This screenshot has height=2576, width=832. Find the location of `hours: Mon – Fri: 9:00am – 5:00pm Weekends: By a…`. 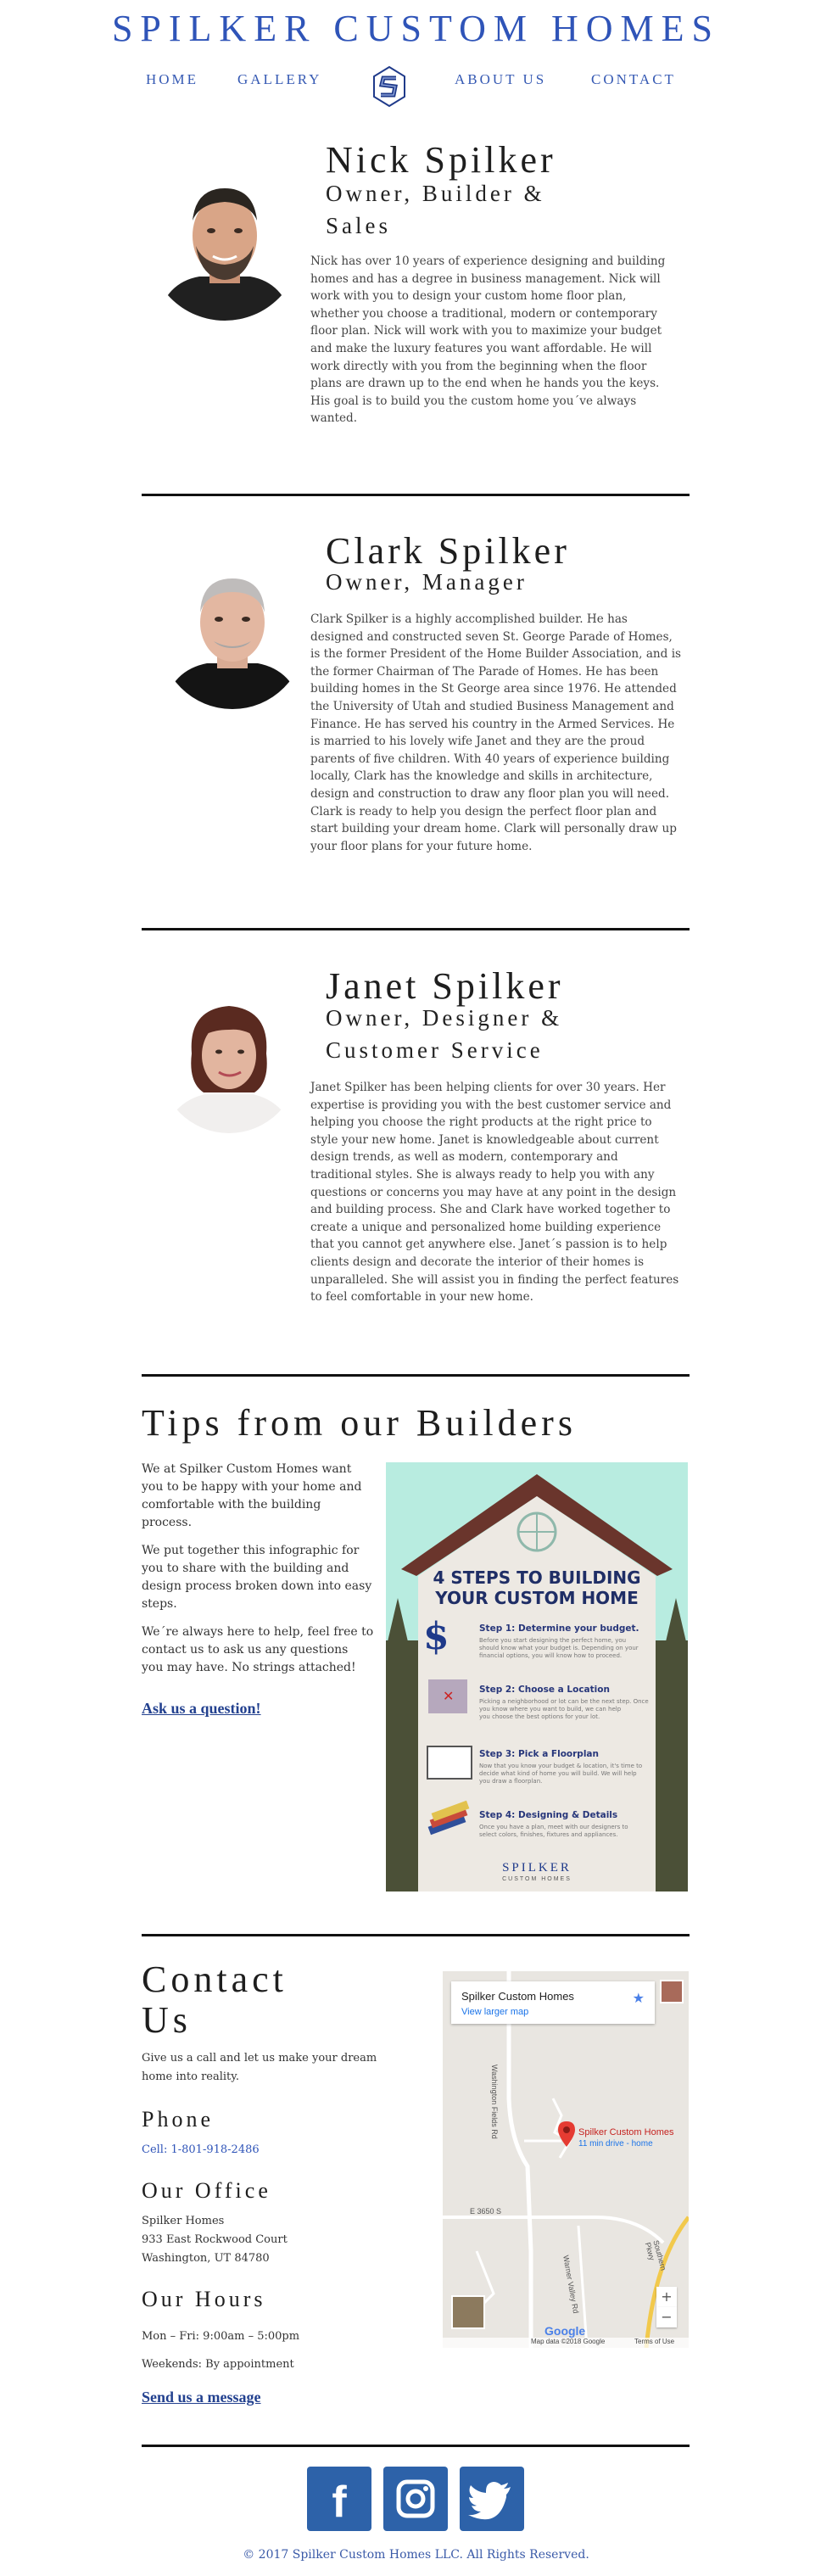

hours: Mon – Fri: 9:00am – 5:00pm Weekends: By a… is located at coordinates (221, 2350).